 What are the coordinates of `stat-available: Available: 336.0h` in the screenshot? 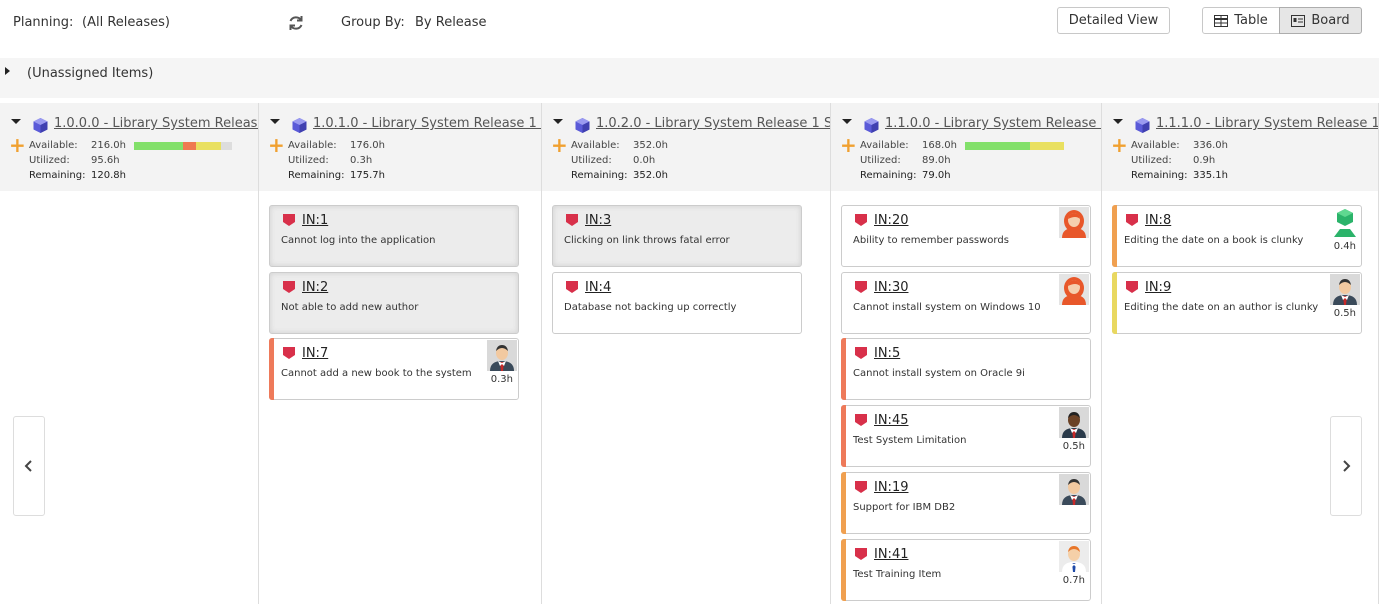 It's located at (1179, 145).